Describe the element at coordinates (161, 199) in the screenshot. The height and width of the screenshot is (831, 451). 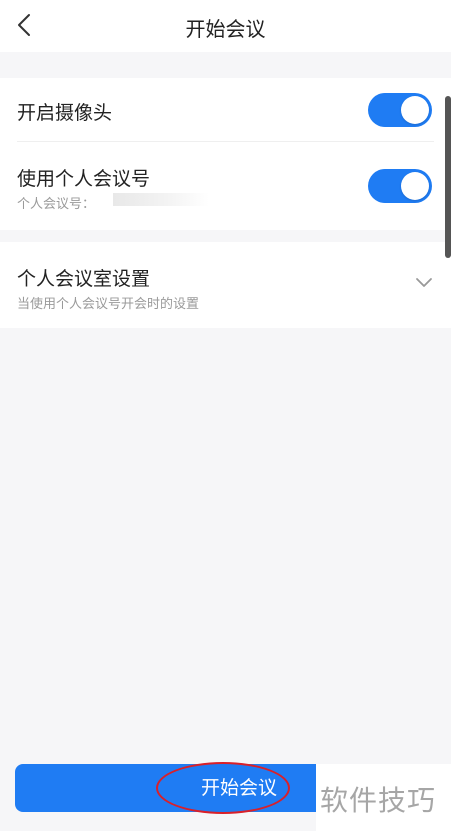
I see `masked-meeting-number` at that location.